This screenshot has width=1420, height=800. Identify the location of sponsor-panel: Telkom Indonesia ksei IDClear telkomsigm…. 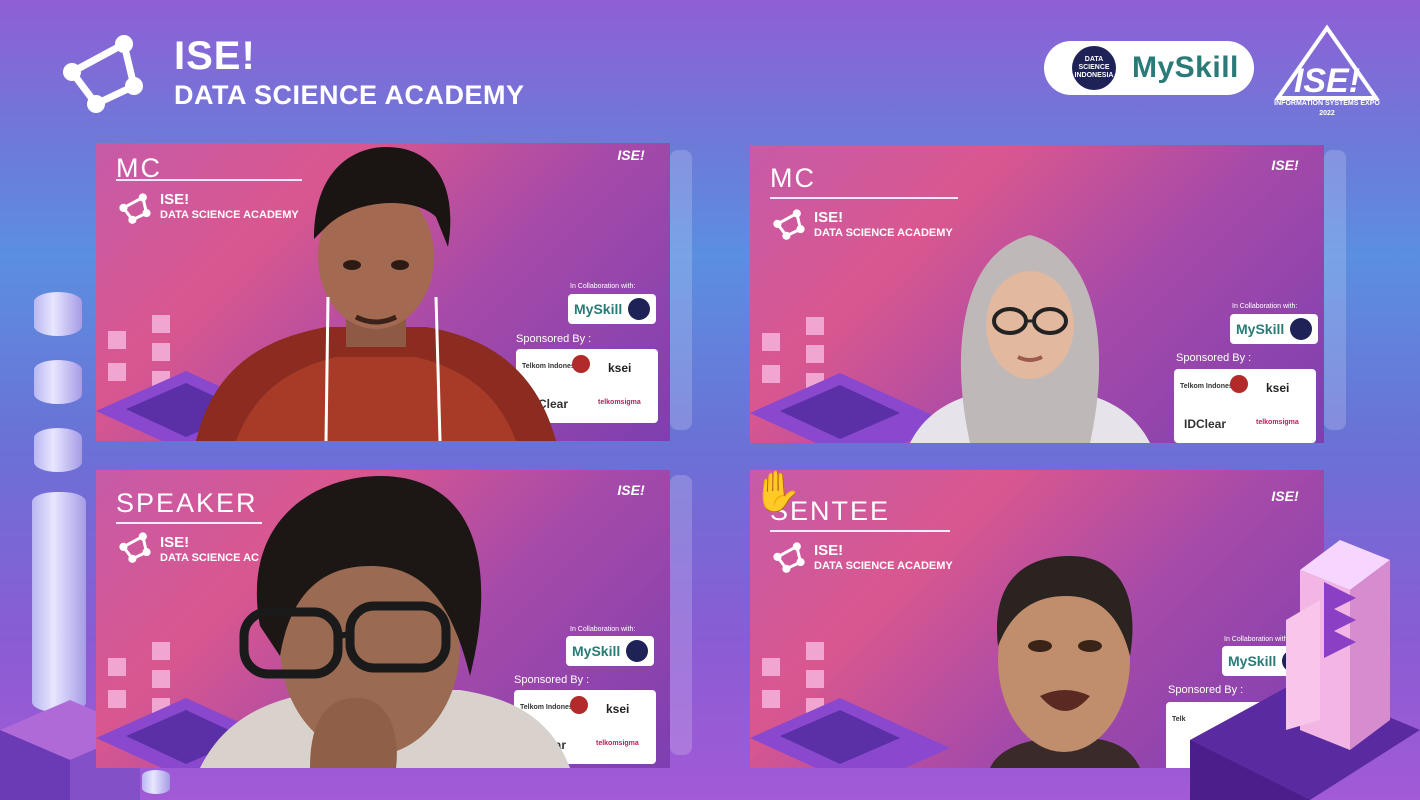
(1245, 406).